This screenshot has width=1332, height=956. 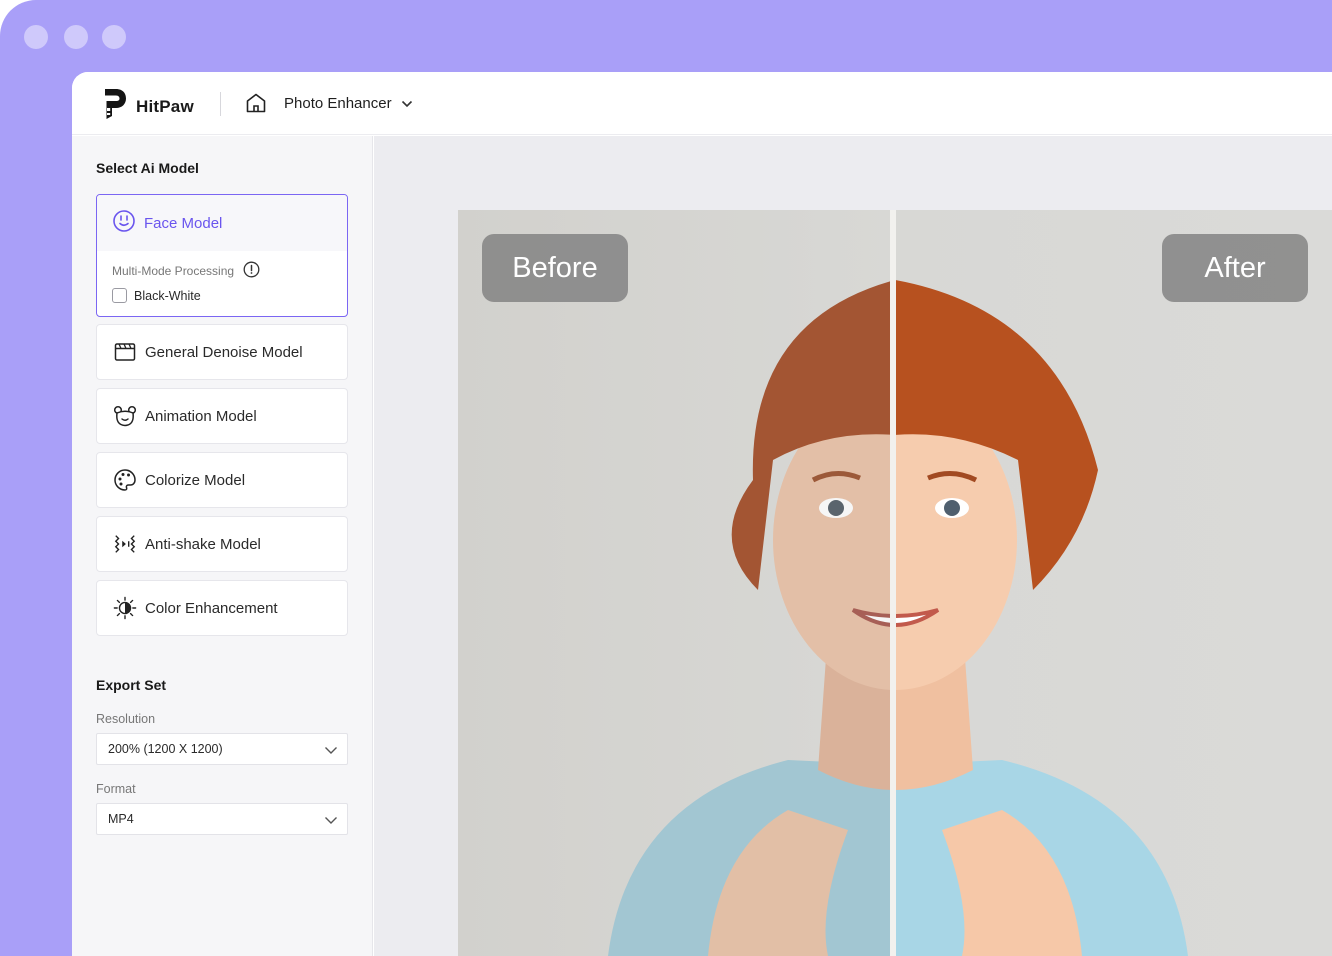 What do you see at coordinates (251, 271) in the screenshot?
I see `info-icon` at bounding box center [251, 271].